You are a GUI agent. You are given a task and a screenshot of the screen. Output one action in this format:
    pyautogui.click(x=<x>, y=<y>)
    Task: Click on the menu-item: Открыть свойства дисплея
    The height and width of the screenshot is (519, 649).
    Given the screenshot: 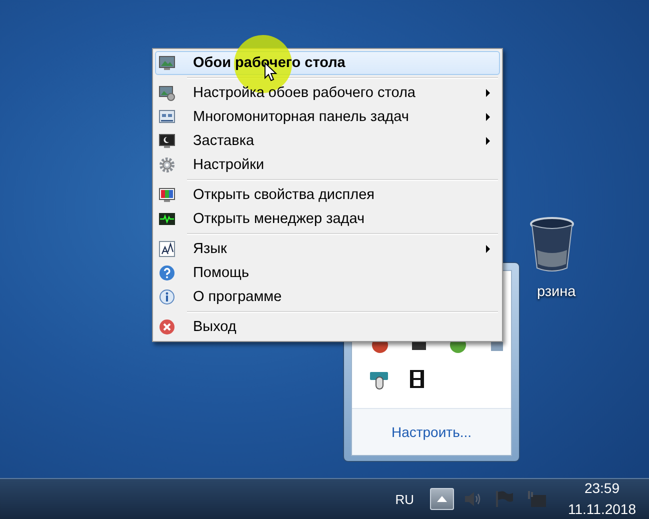 What is the action you would take?
    pyautogui.click(x=327, y=195)
    